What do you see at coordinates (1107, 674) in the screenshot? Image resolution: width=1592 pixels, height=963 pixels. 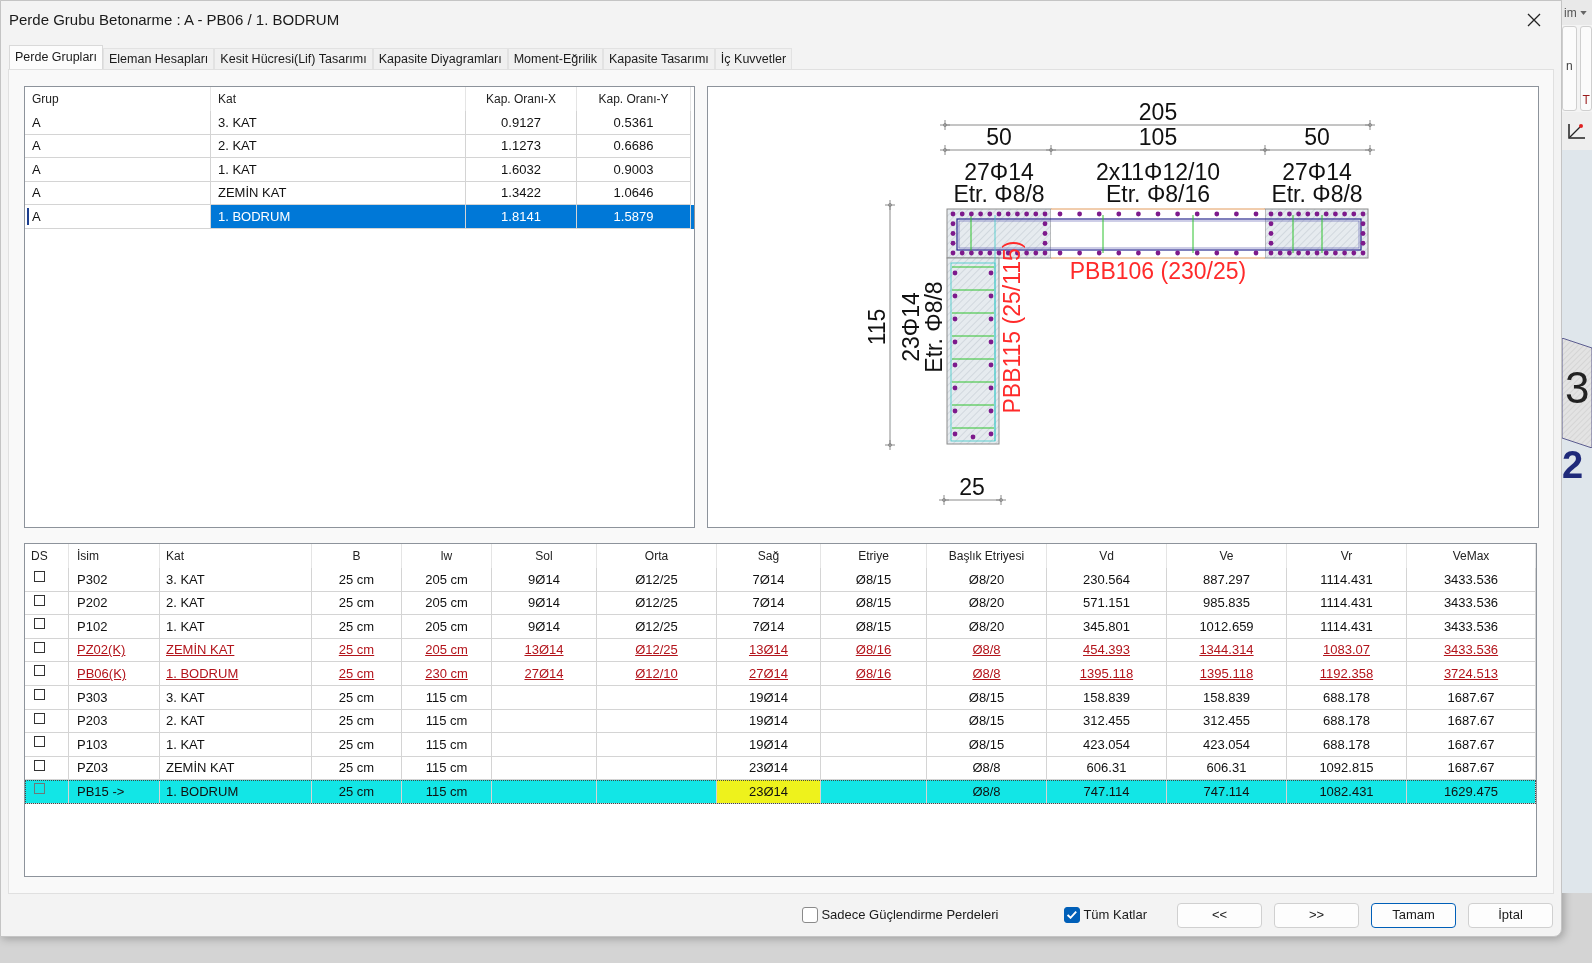 I see `table-cell: 1395.118` at bounding box center [1107, 674].